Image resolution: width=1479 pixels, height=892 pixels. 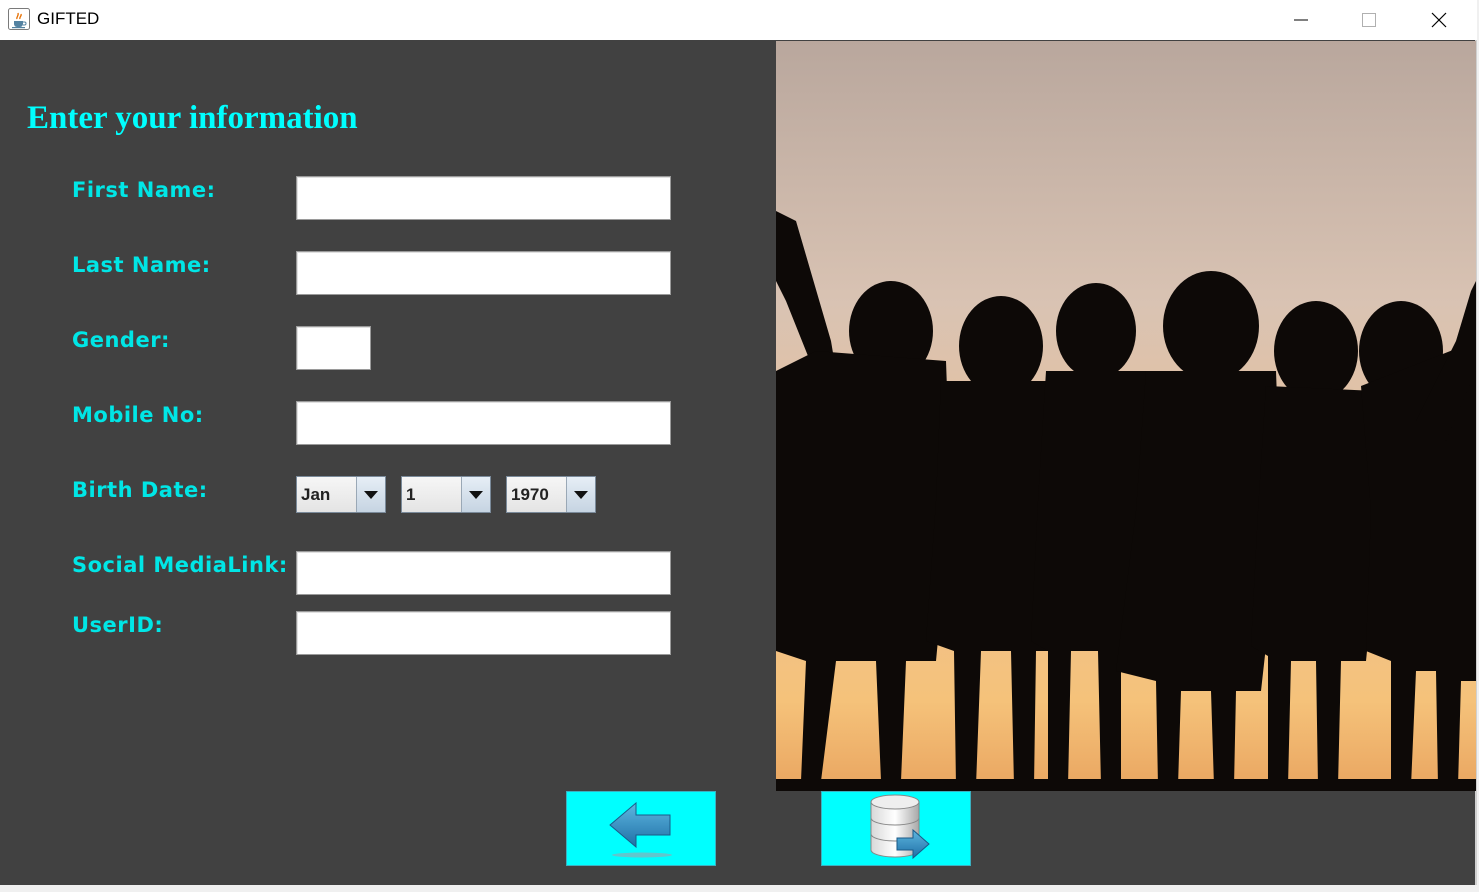 I want to click on birth-date-label: Birth Date:, so click(x=140, y=490).